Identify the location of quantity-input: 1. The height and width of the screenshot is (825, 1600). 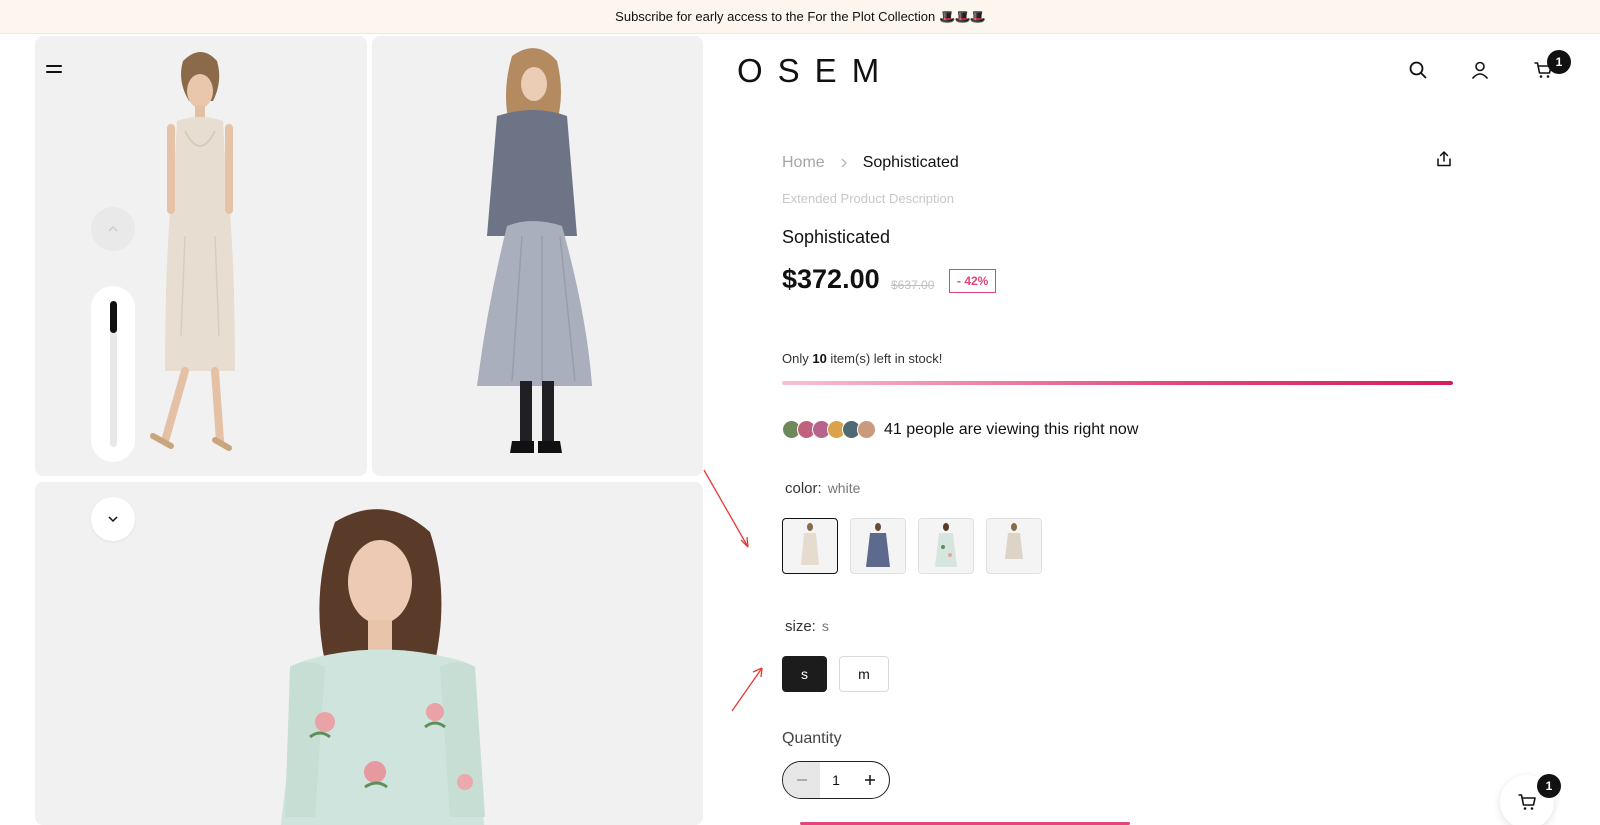
(835, 780).